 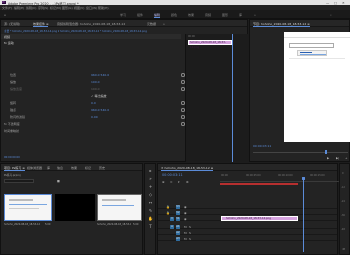 I want to click on position-row: 位置 960.0 540.0, so click(x=124, y=74).